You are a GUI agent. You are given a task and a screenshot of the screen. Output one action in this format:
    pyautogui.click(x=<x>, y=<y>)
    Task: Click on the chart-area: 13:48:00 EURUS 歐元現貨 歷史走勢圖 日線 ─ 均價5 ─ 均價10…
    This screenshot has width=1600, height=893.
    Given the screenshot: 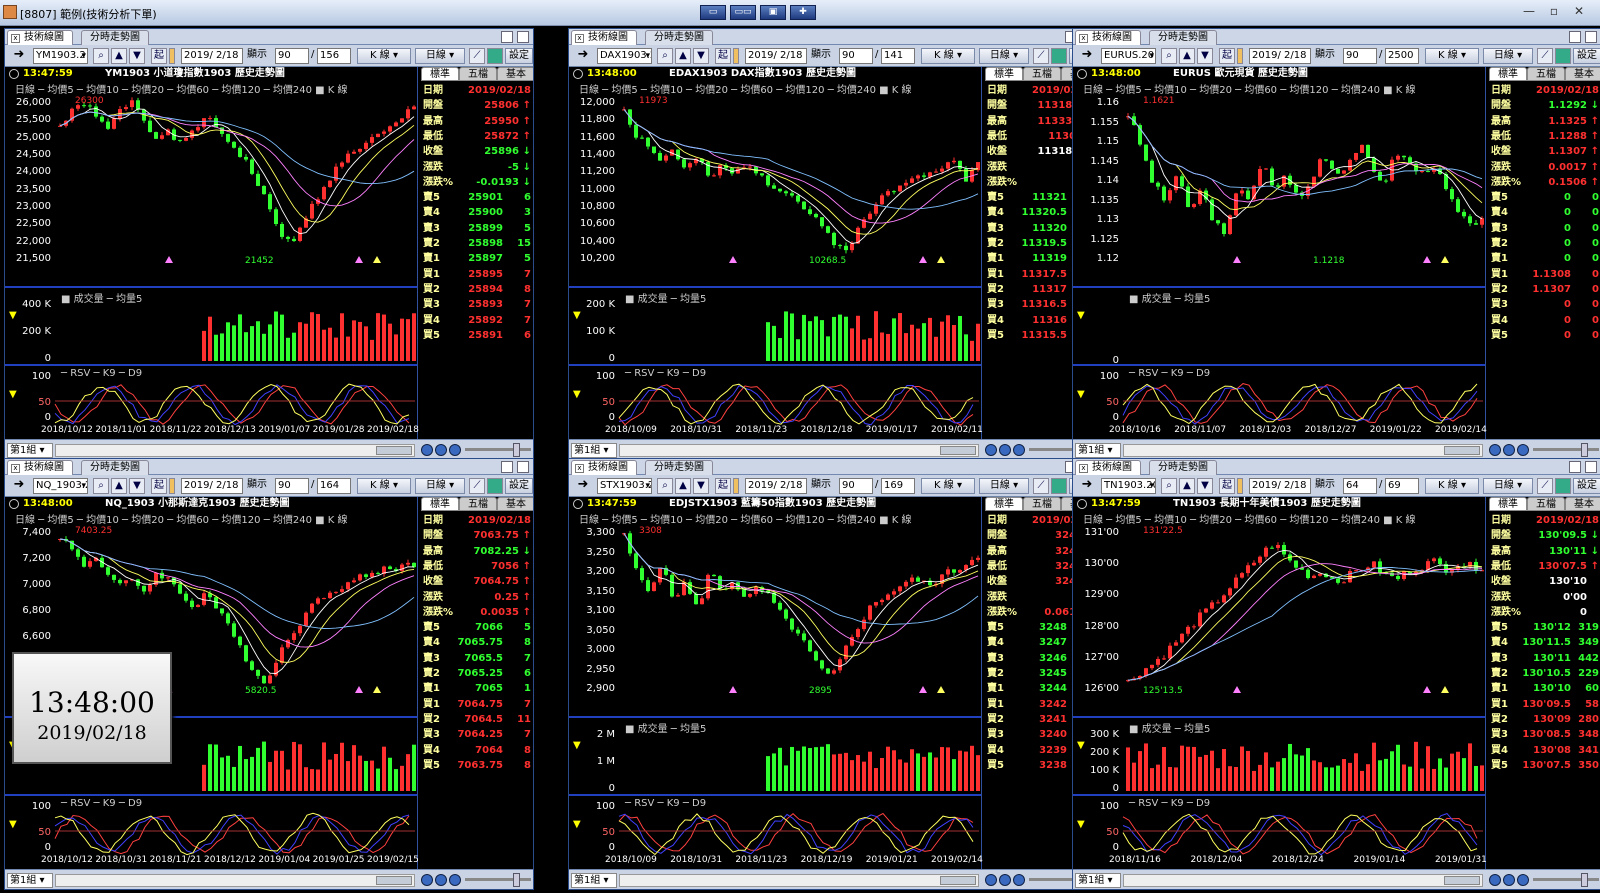 What is the action you would take?
    pyautogui.click(x=1280, y=253)
    